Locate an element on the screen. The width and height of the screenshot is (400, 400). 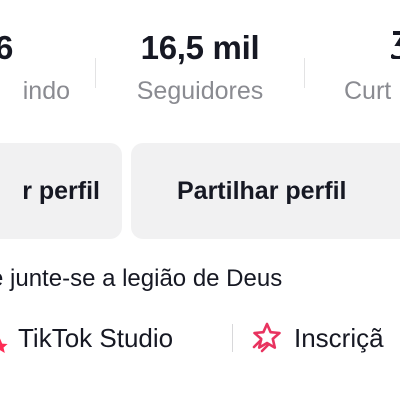
likes-stat: Curt is located at coordinates (372, 67).